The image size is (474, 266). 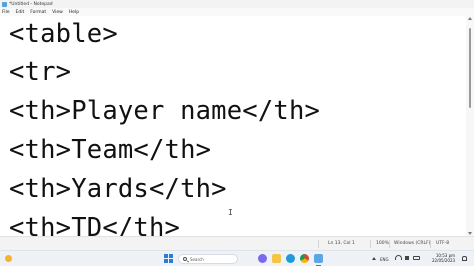 What do you see at coordinates (318, 258) in the screenshot?
I see `notepad-taskbar-icon` at bounding box center [318, 258].